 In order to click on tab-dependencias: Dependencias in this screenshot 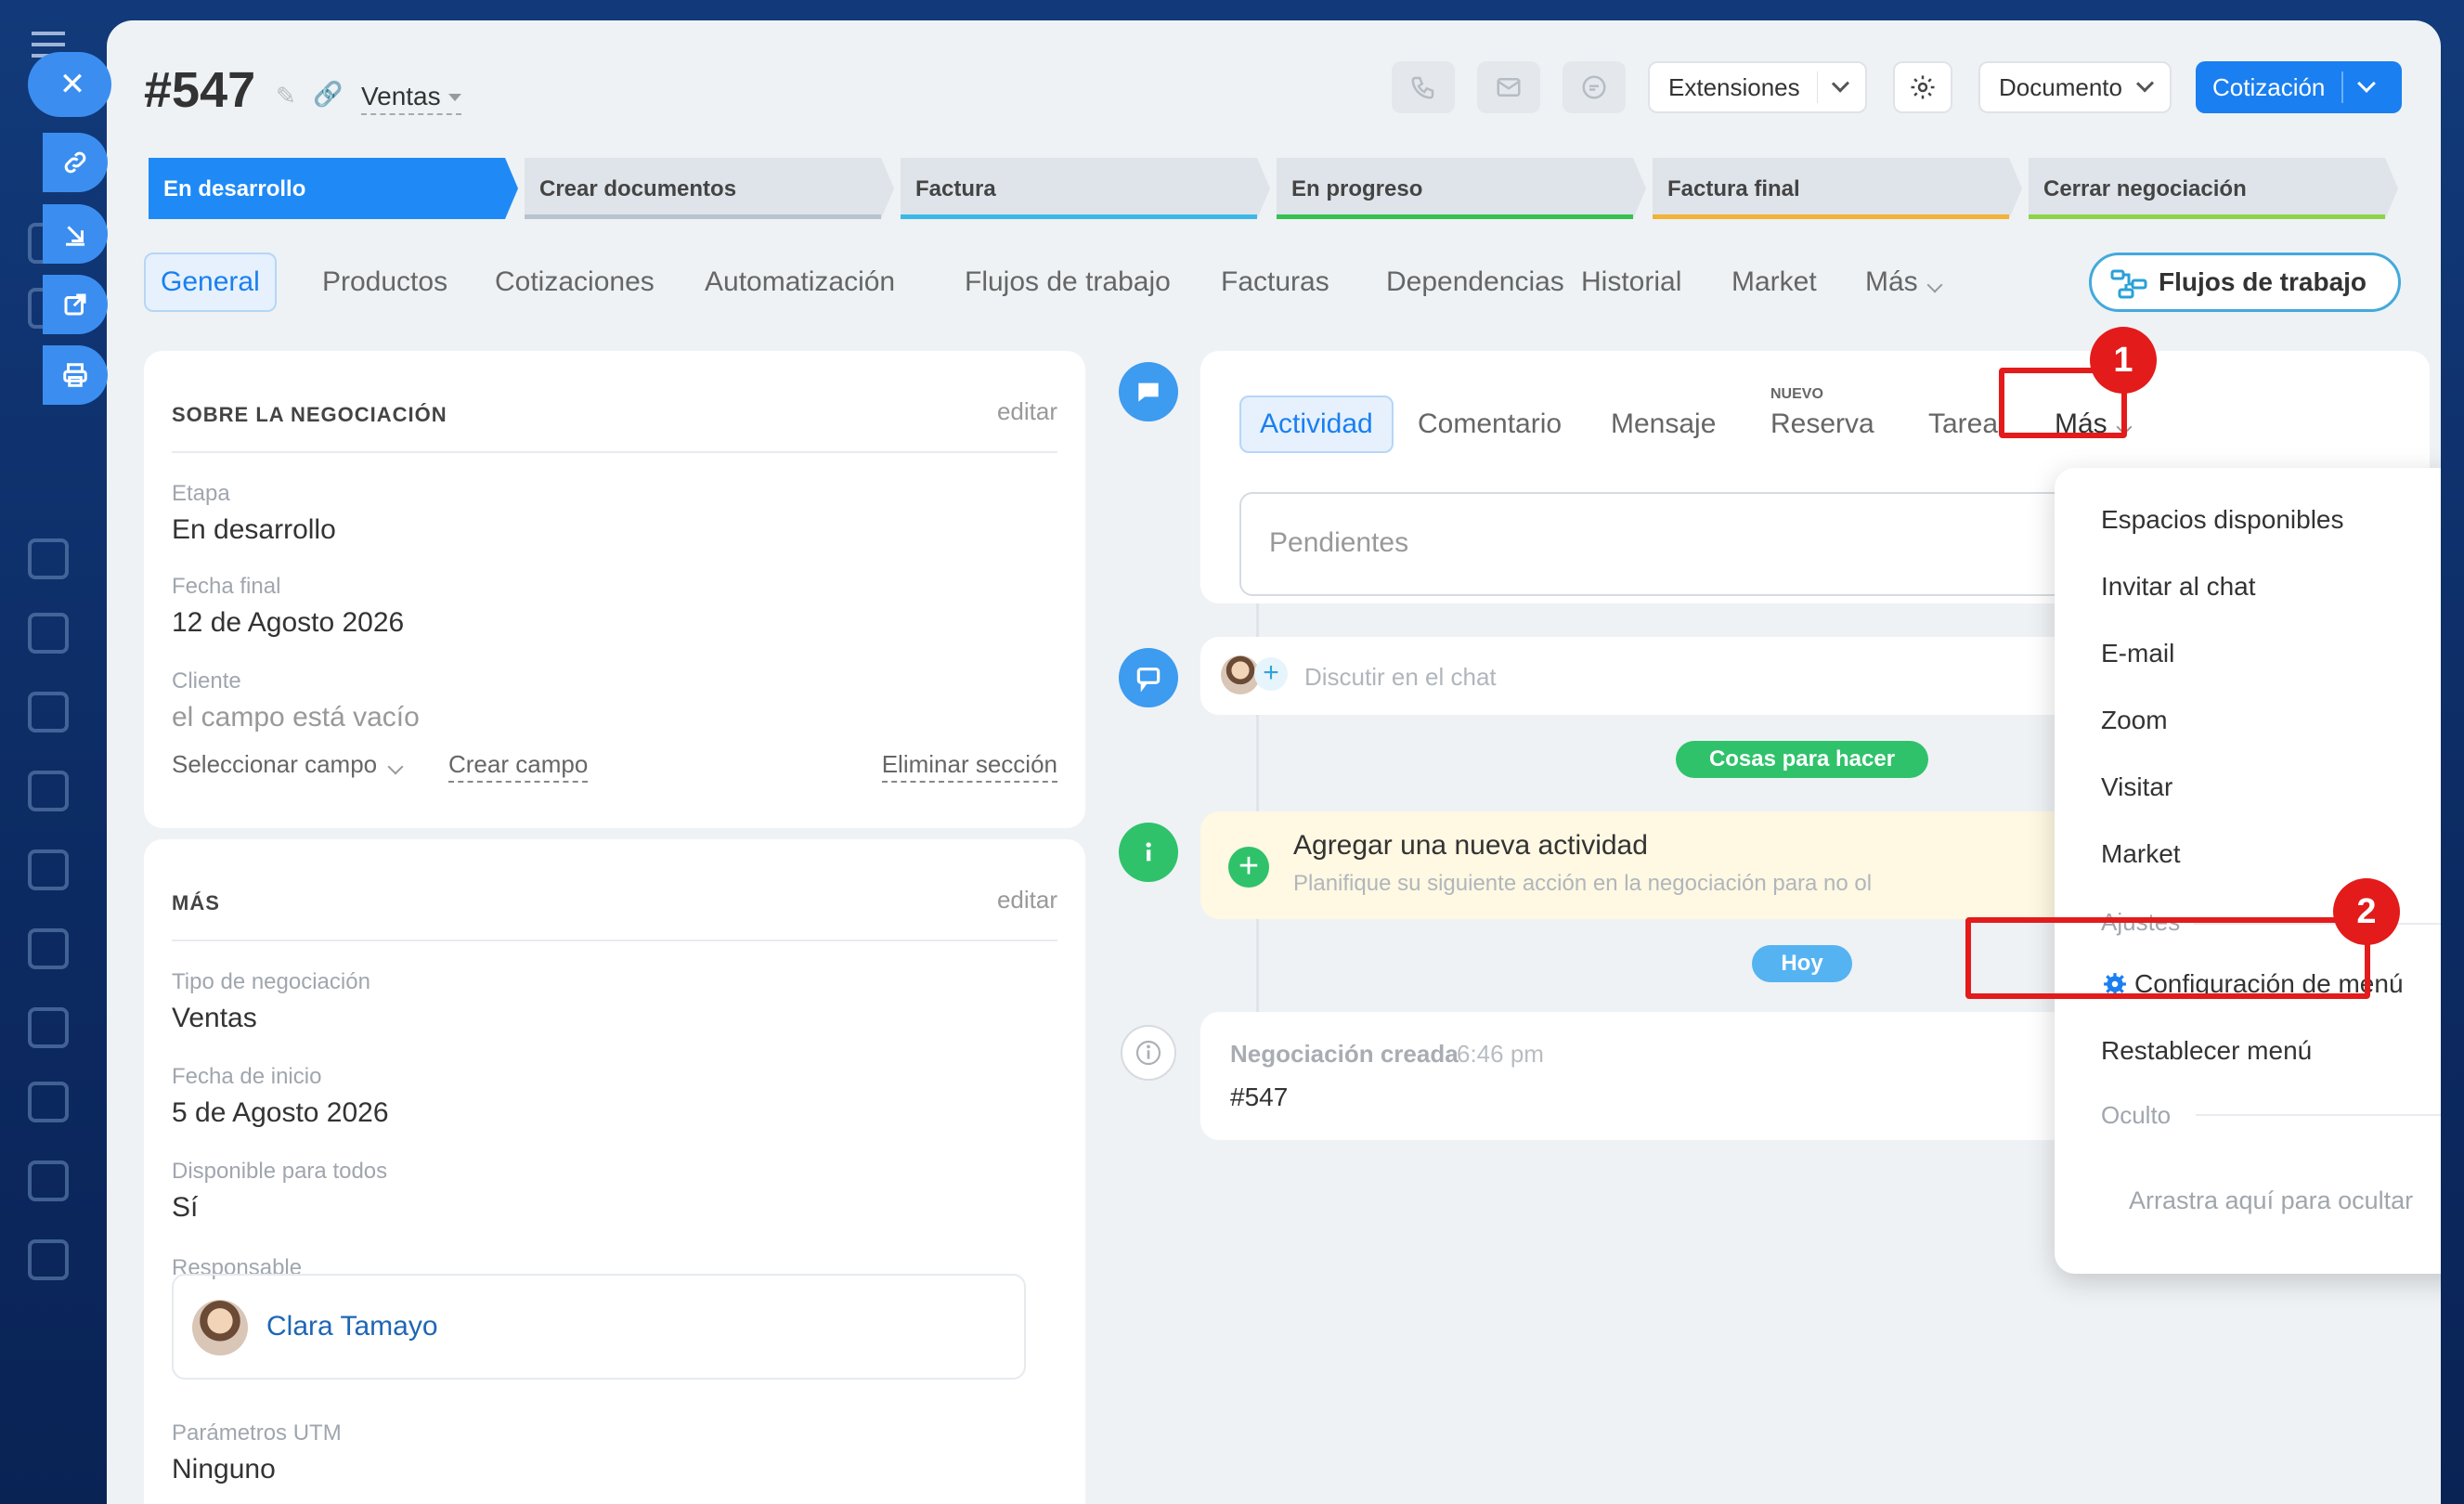, I will do `click(1475, 282)`.